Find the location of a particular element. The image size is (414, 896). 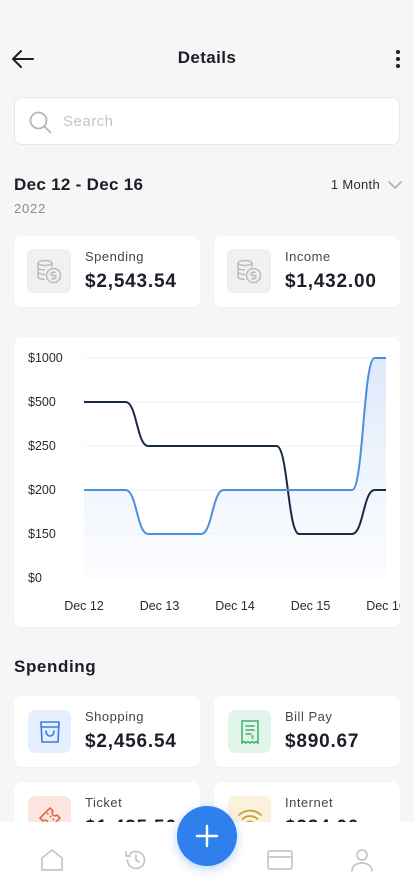

y-tick-label: $1000 is located at coordinates (45, 358).